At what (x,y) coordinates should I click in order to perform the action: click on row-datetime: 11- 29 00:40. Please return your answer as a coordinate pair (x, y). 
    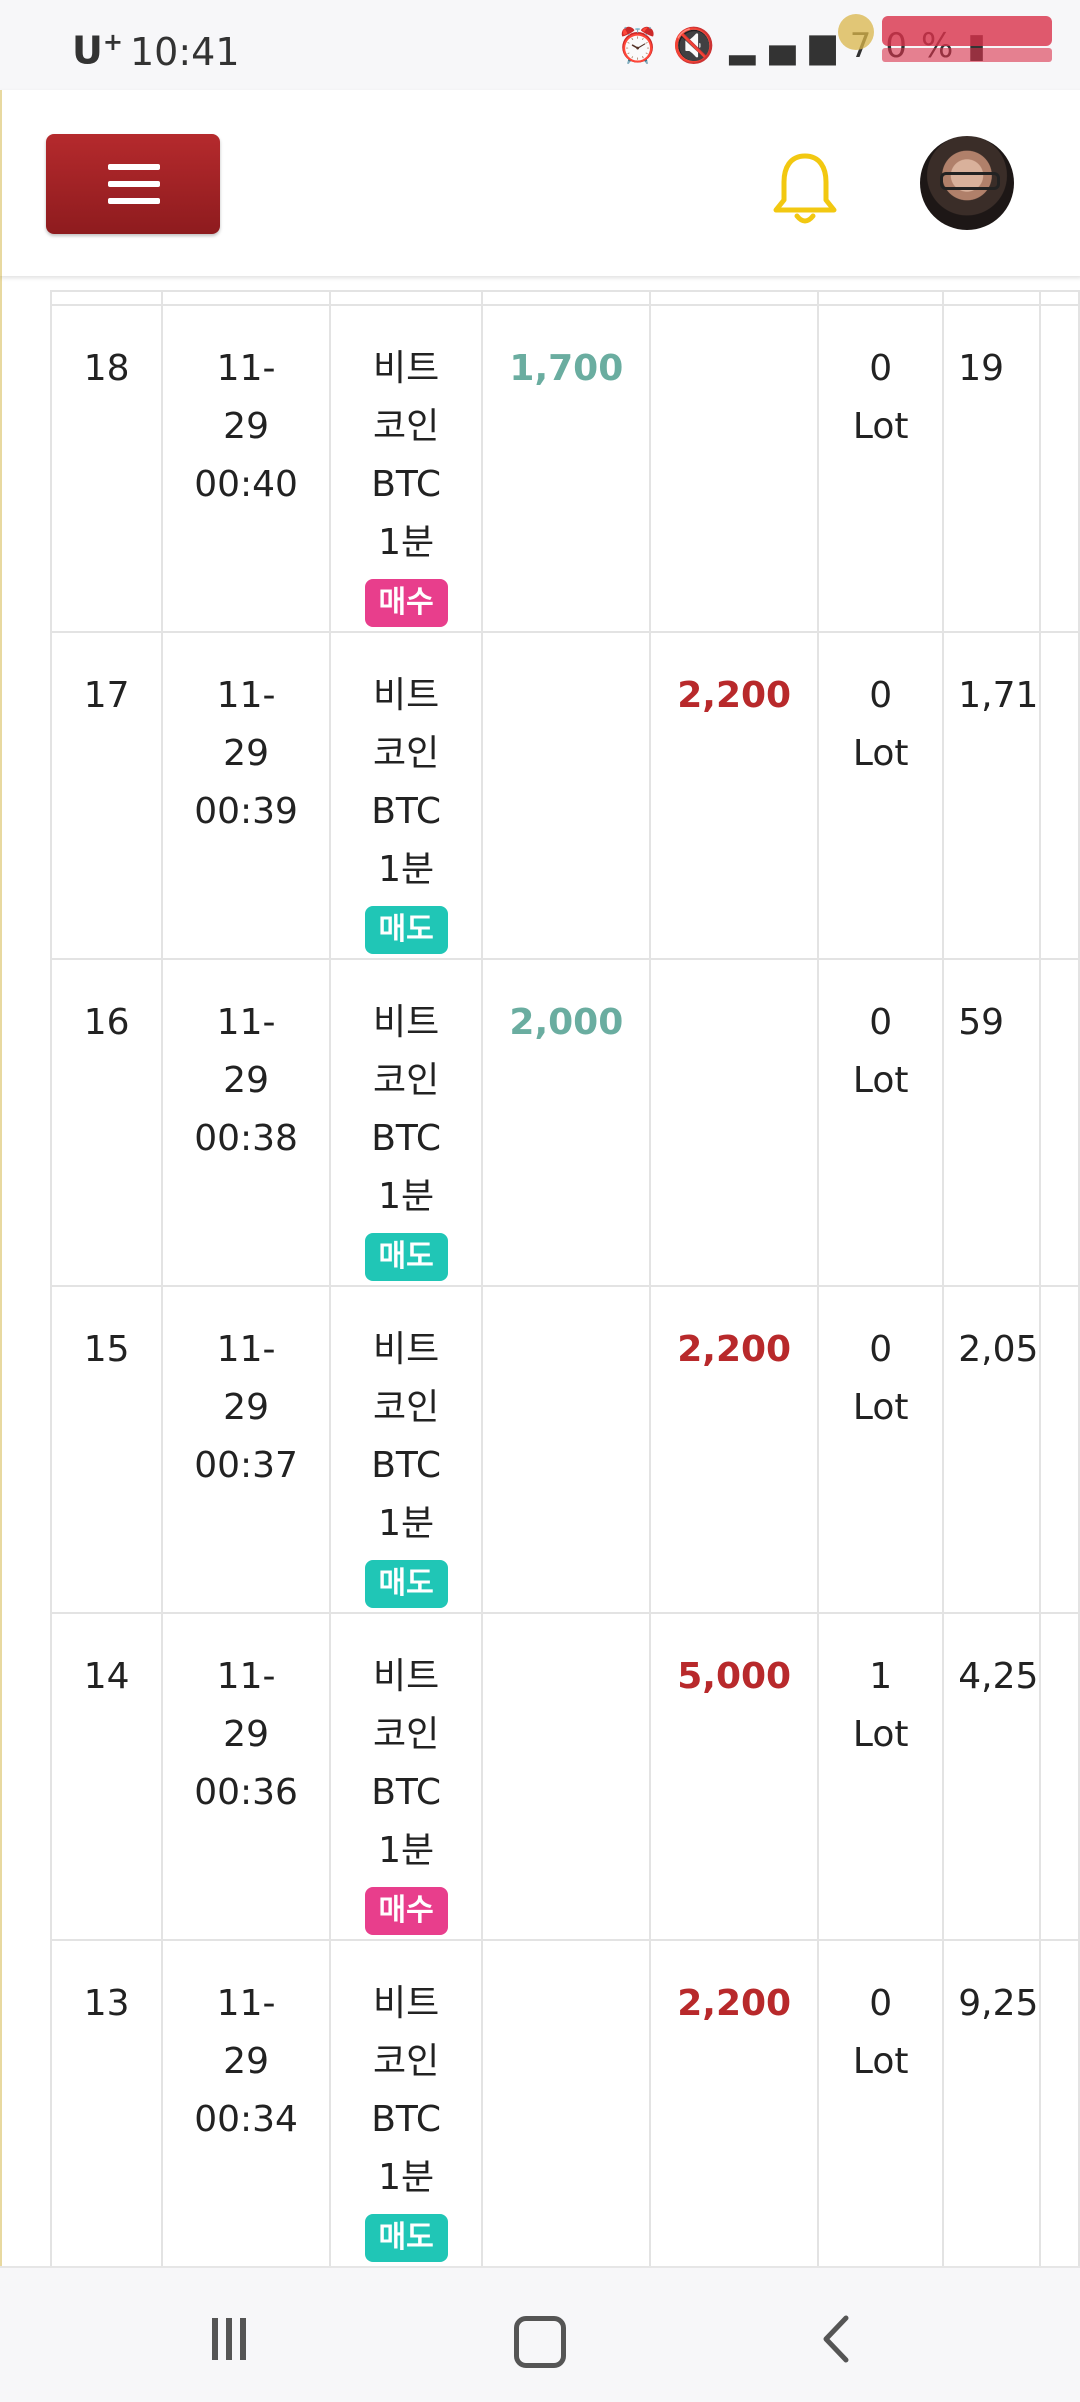
    Looking at the image, I should click on (246, 468).